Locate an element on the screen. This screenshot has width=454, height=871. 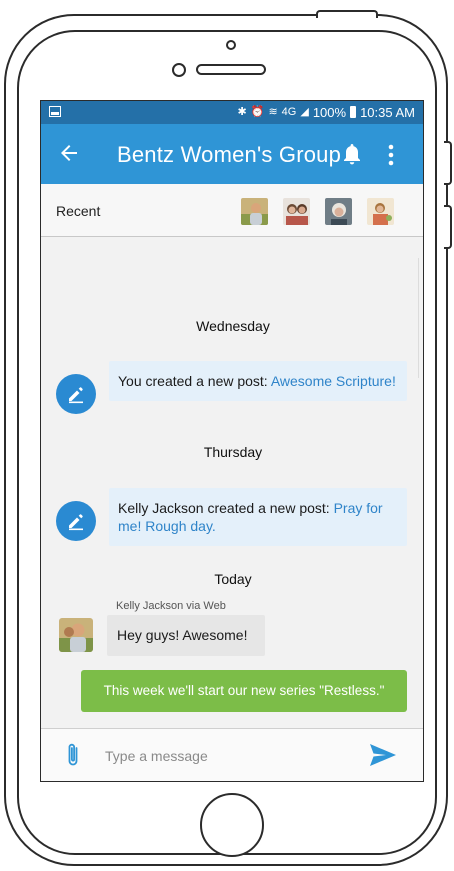
power-button is located at coordinates (347, 14).